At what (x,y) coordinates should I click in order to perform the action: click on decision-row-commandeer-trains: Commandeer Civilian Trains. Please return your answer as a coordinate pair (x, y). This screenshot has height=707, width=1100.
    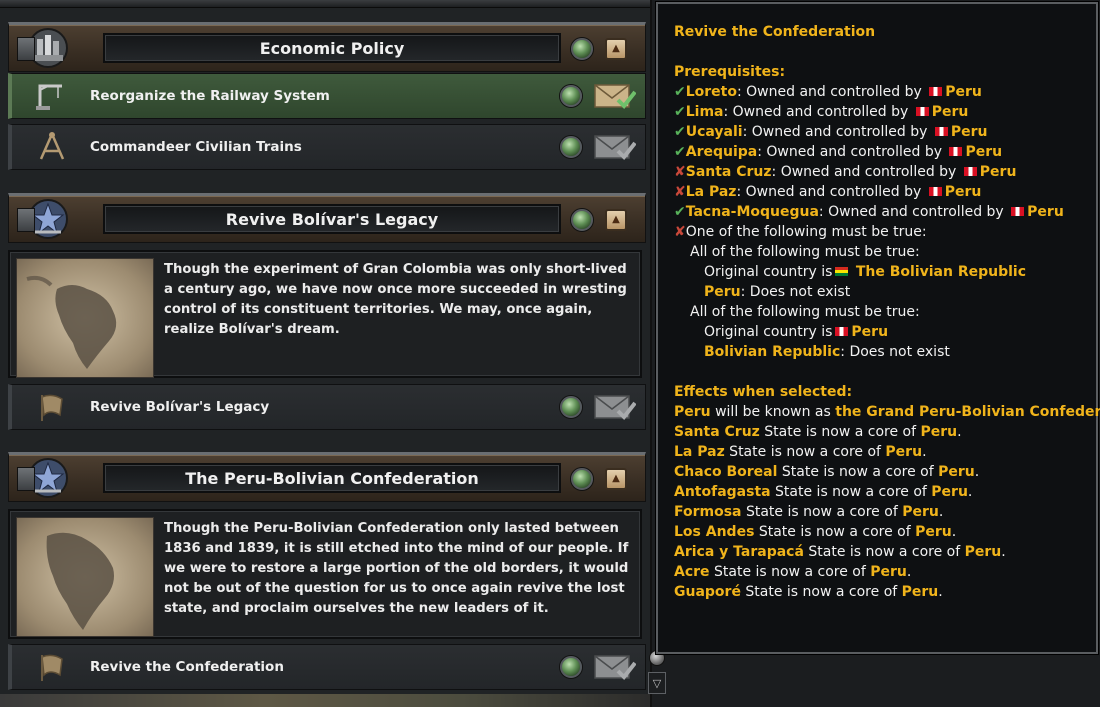
    Looking at the image, I should click on (327, 147).